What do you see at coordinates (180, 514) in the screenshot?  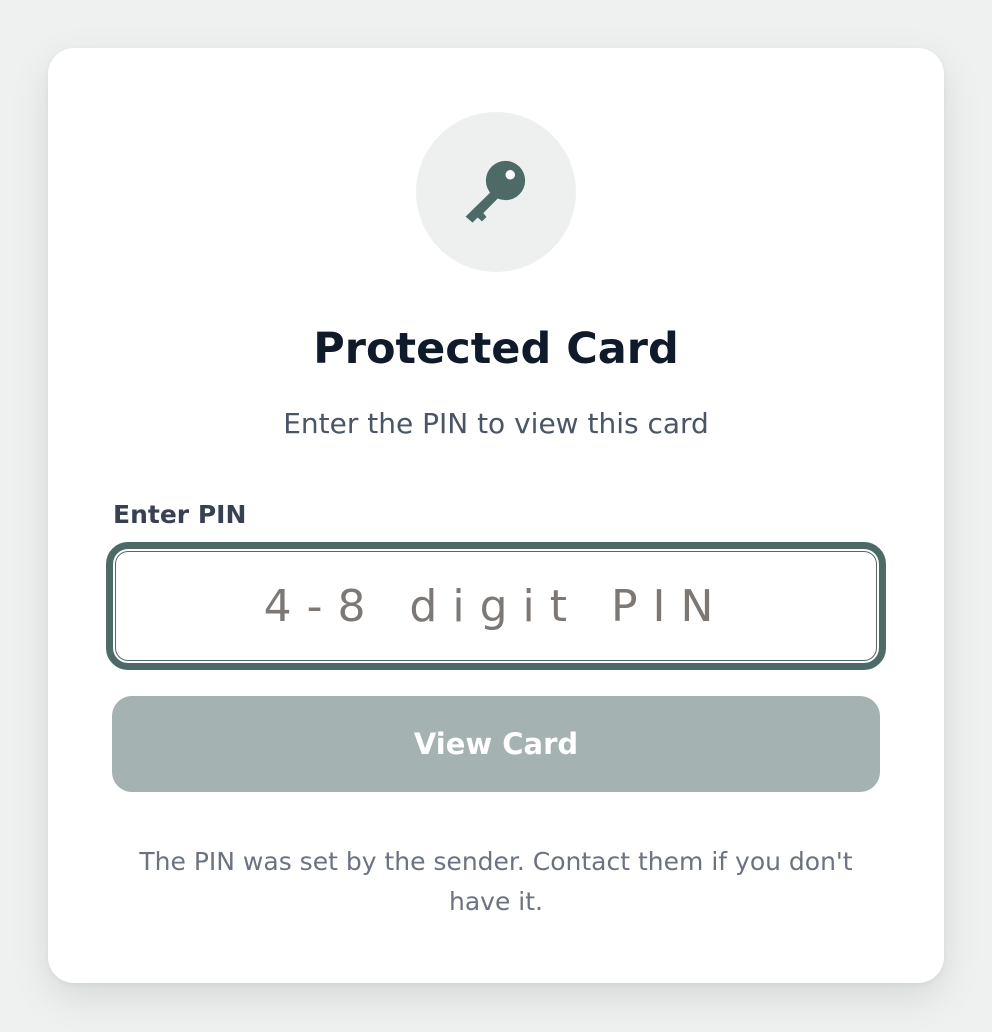 I see `pin-label: Enter PIN` at bounding box center [180, 514].